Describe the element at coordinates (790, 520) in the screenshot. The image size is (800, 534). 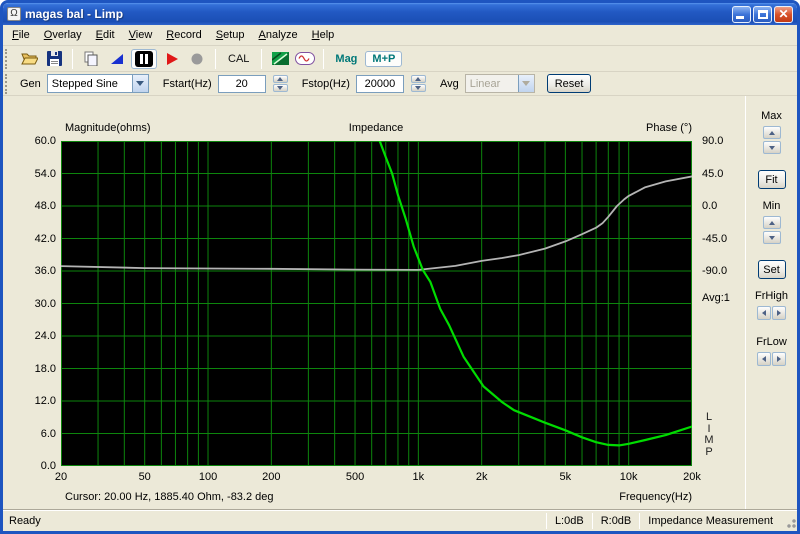
I see `resize-grip` at that location.